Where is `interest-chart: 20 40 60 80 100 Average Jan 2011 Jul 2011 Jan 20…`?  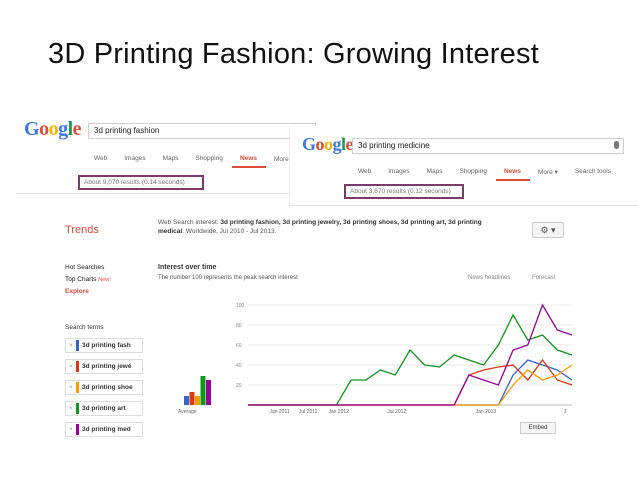
interest-chart: 20 40 60 80 100 Average Jan 2011 Jul 2011 Jan 20… is located at coordinates (375, 359).